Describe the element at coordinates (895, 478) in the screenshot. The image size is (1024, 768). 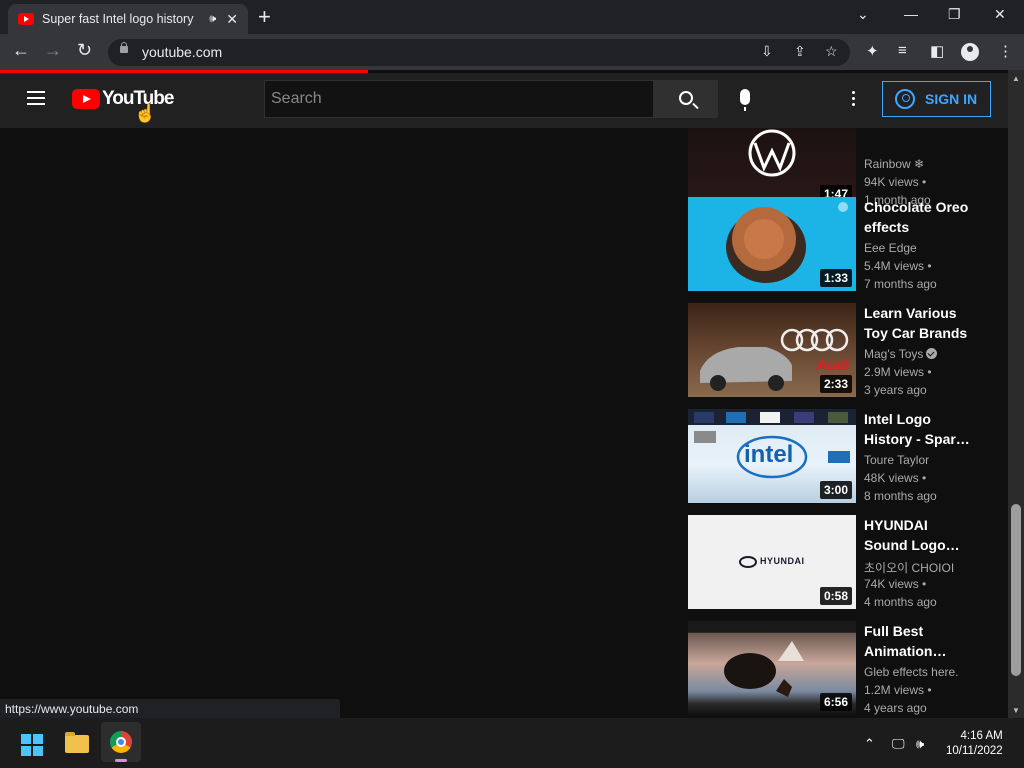
I see `video-views: 48K views •` at that location.